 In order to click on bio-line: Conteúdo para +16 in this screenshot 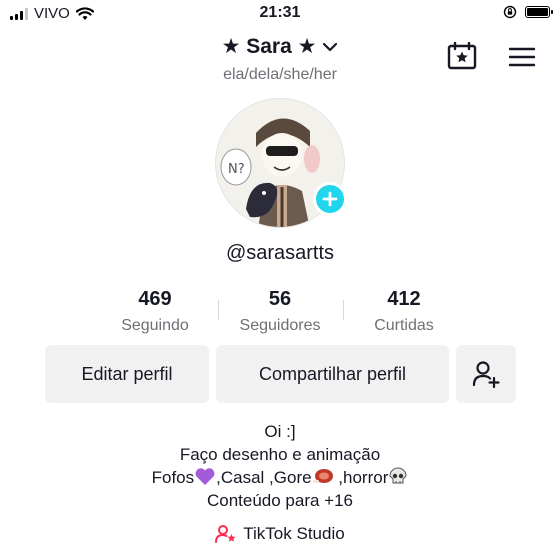, I will do `click(280, 500)`.